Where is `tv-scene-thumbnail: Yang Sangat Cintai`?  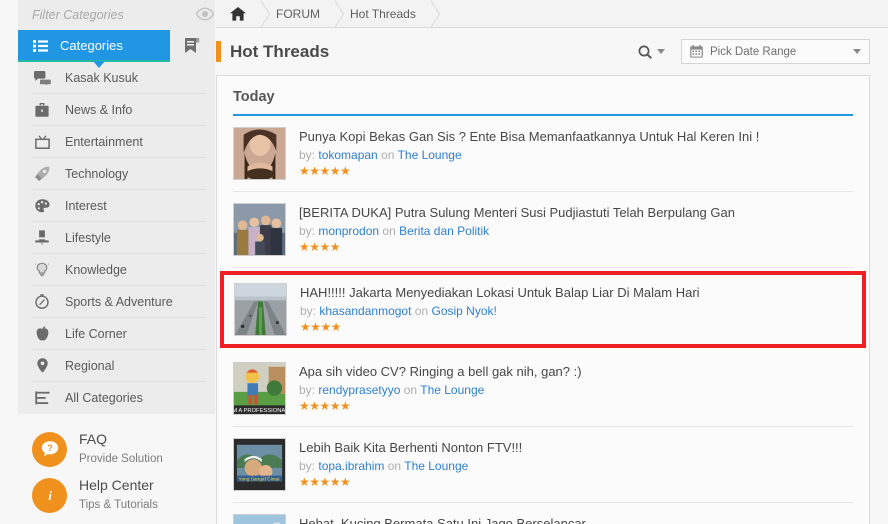
tv-scene-thumbnail: Yang Sangat Cintai is located at coordinates (259, 464).